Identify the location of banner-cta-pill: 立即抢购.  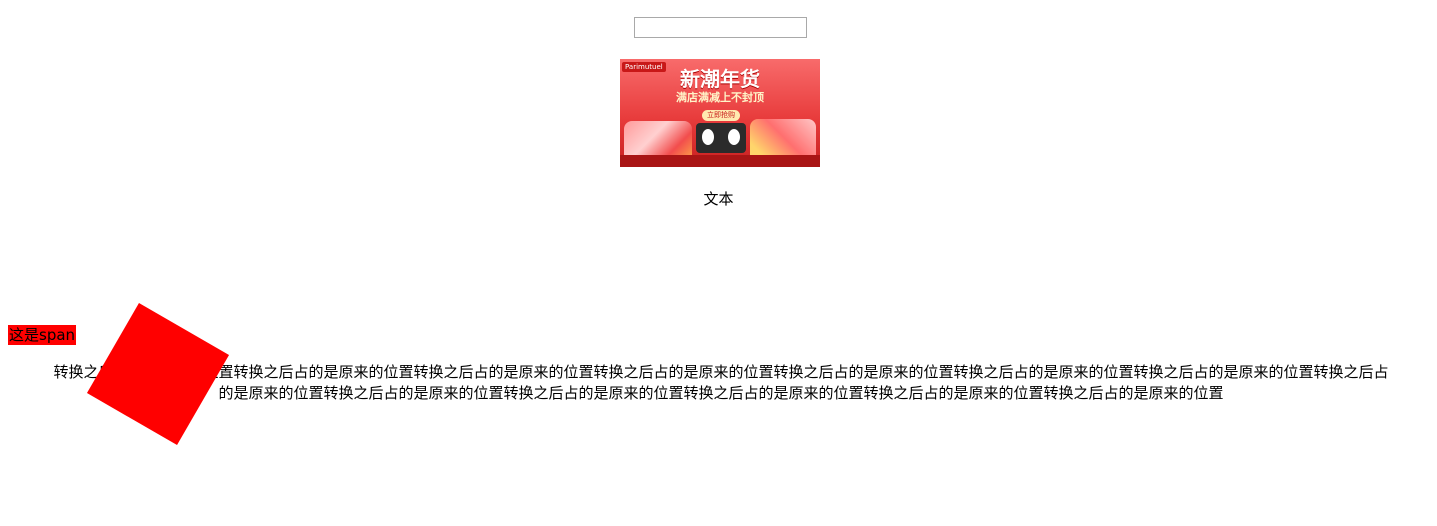
(721, 115).